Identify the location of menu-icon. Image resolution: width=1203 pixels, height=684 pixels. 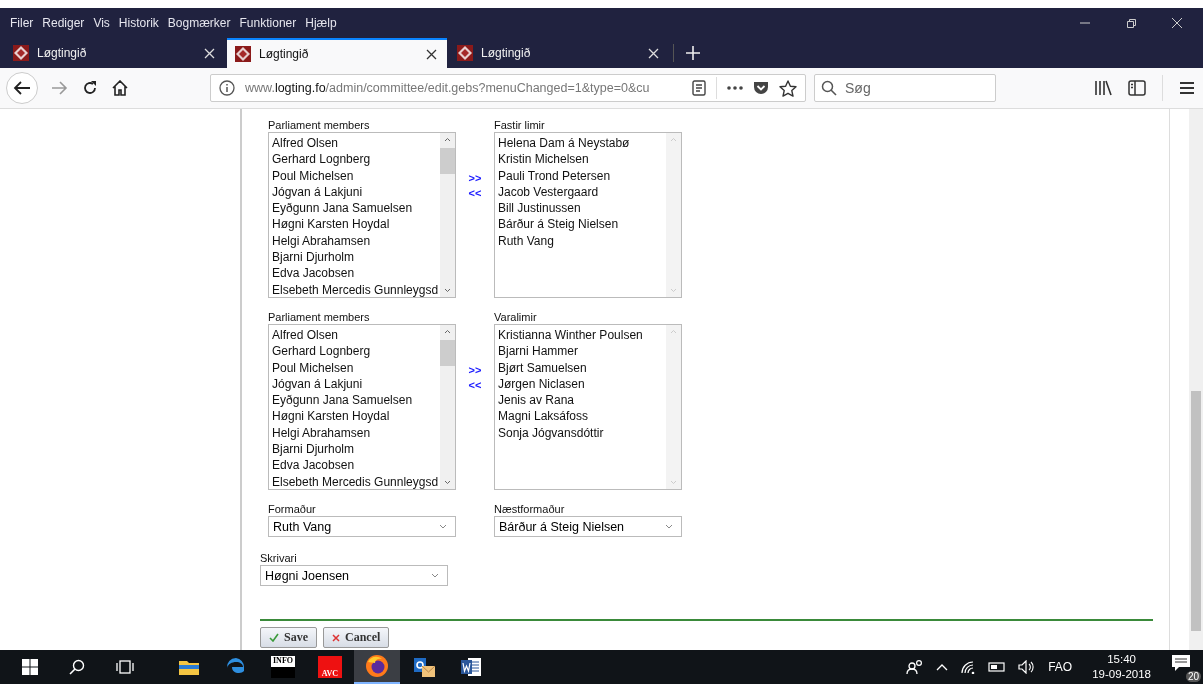
(1187, 88).